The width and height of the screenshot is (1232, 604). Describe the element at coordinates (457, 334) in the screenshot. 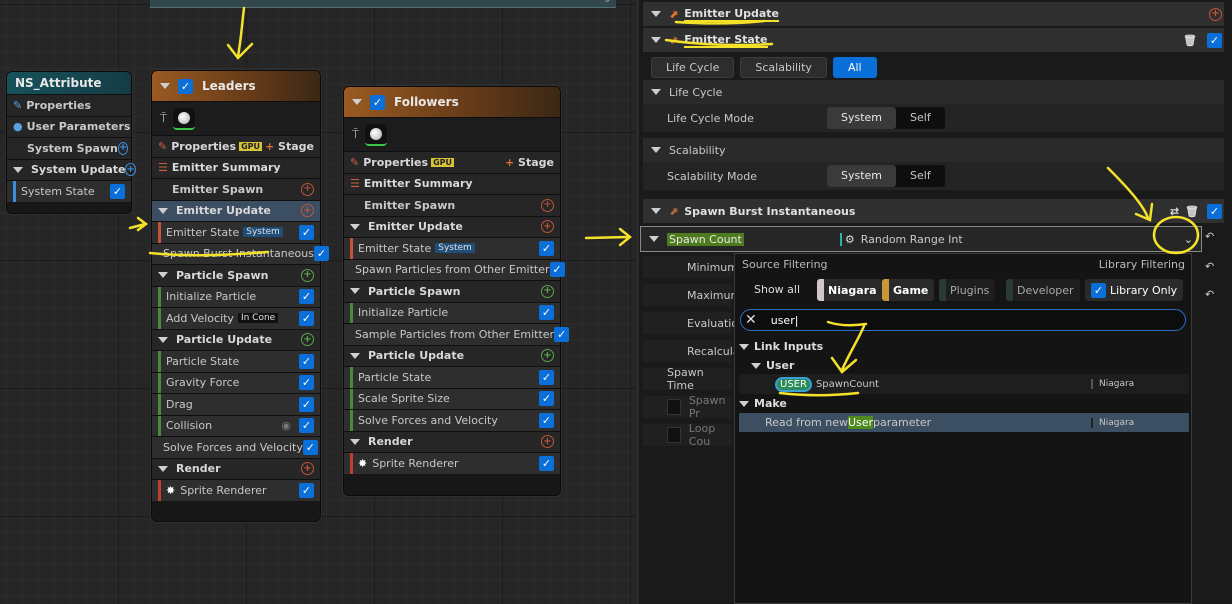

I see `sample-particles-from-other-emitter-module: Sample Particles from Other Emitter ✓` at that location.